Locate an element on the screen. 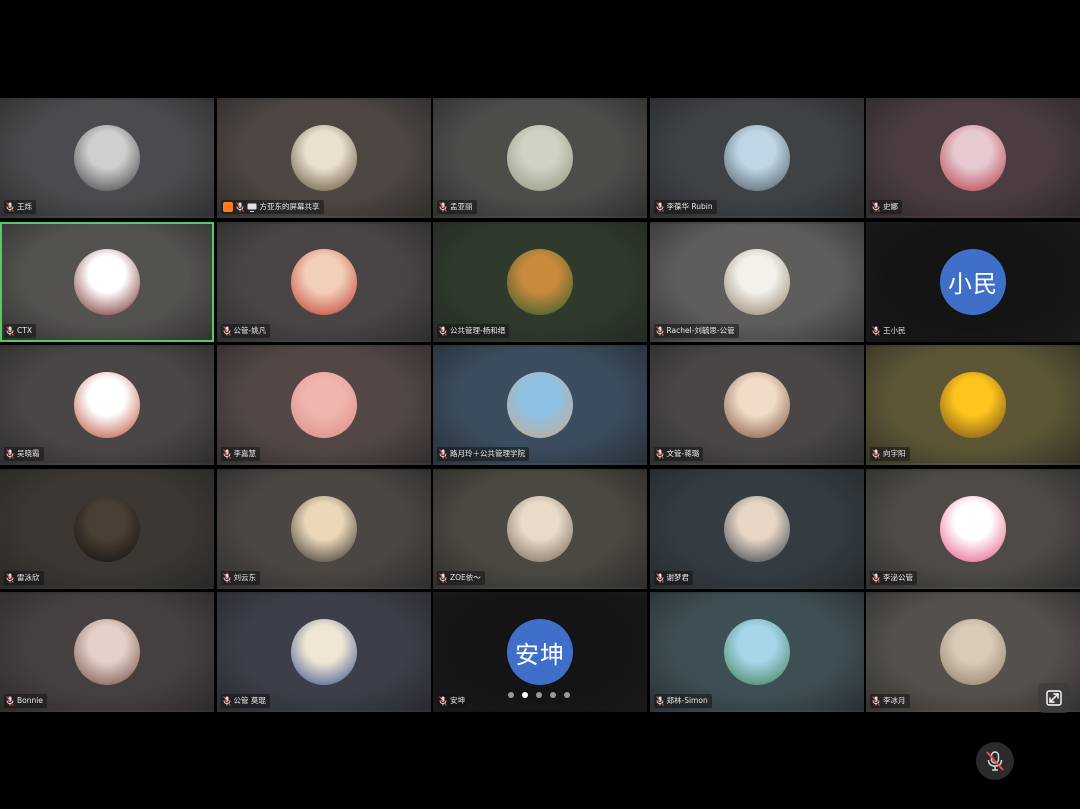 This screenshot has height=809, width=1080. avatar-initials: 小民 is located at coordinates (973, 284).